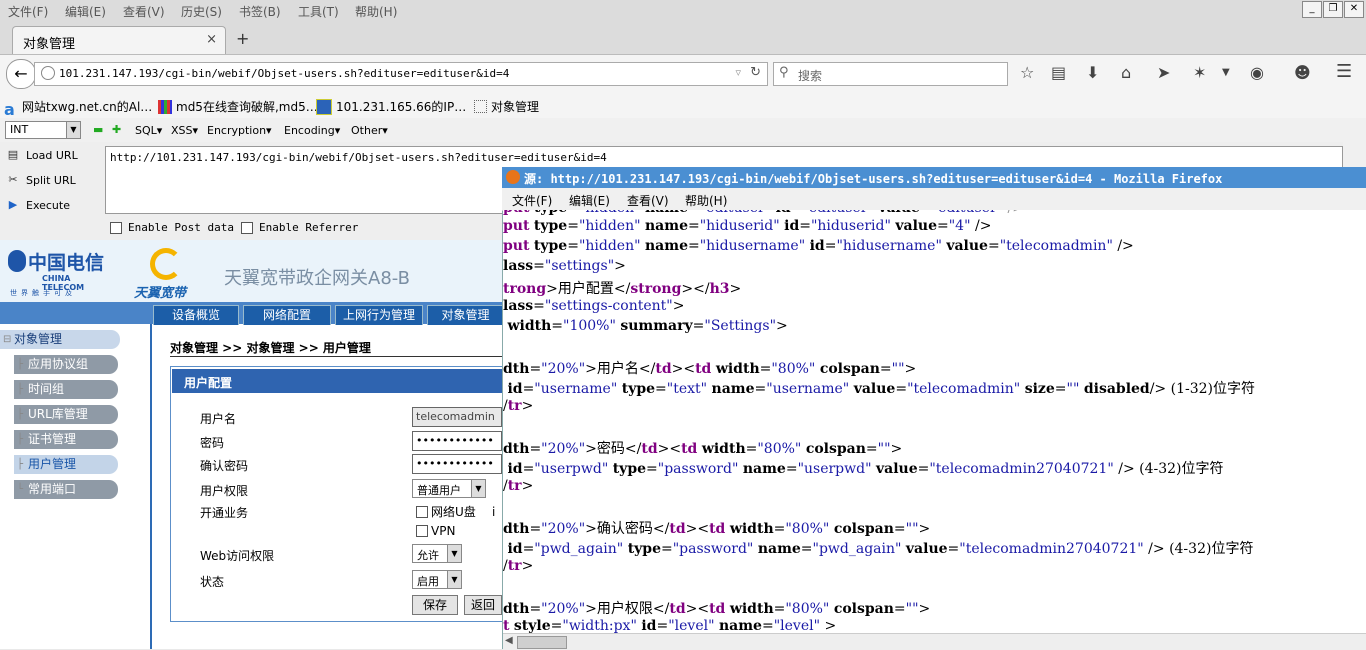 The image size is (1366, 650). I want to click on chat-icon: ☻, so click(1302, 72).